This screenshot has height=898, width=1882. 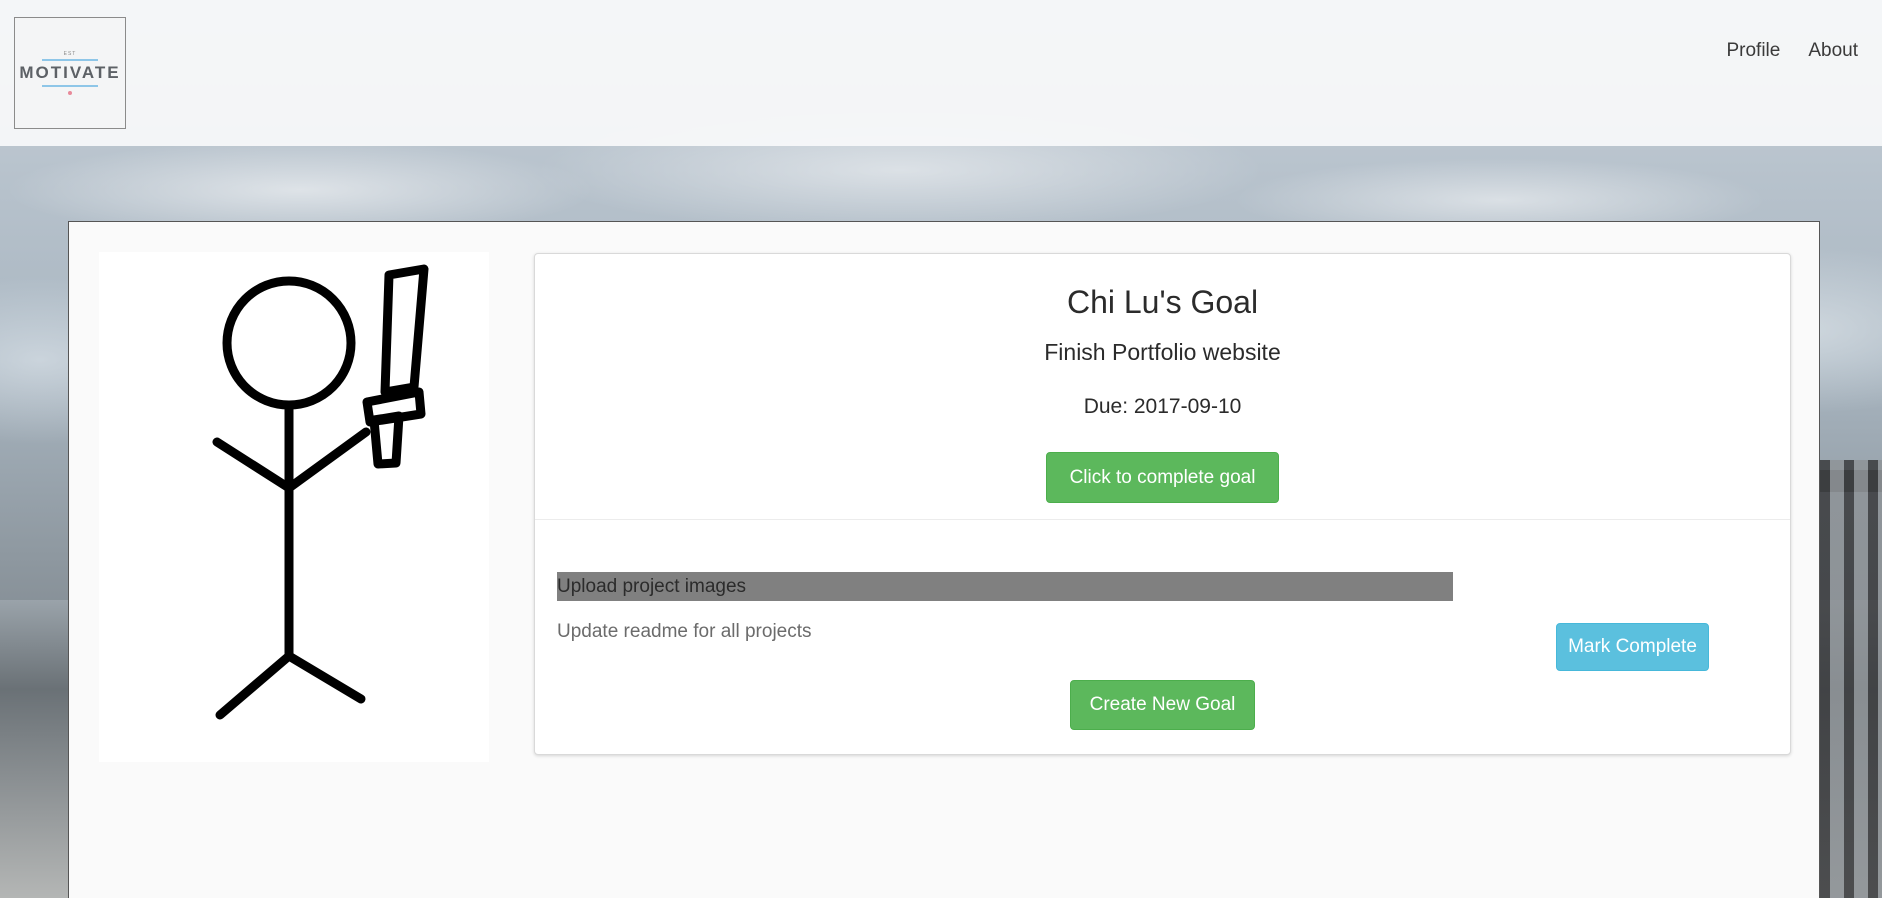 I want to click on stick-figure-avatar, so click(x=294, y=507).